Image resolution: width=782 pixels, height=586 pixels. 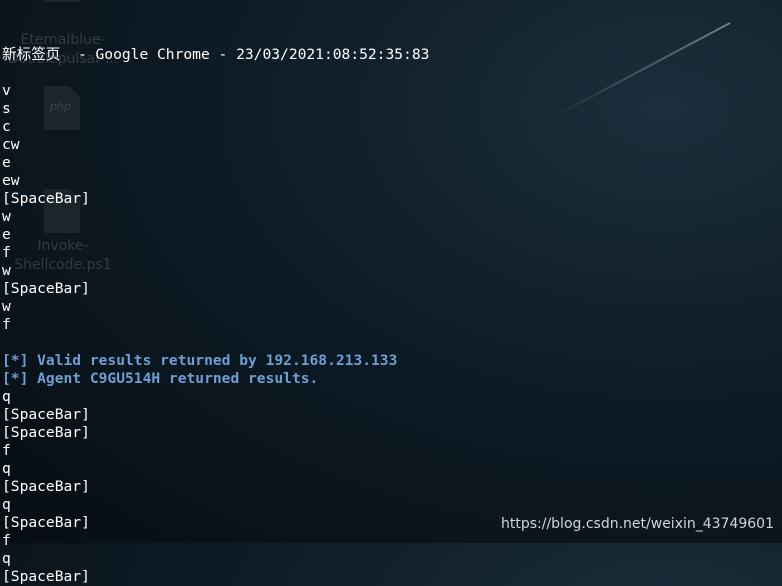 What do you see at coordinates (160, 378) in the screenshot?
I see `info-line: [*] Agent C9GU514H returned results.` at bounding box center [160, 378].